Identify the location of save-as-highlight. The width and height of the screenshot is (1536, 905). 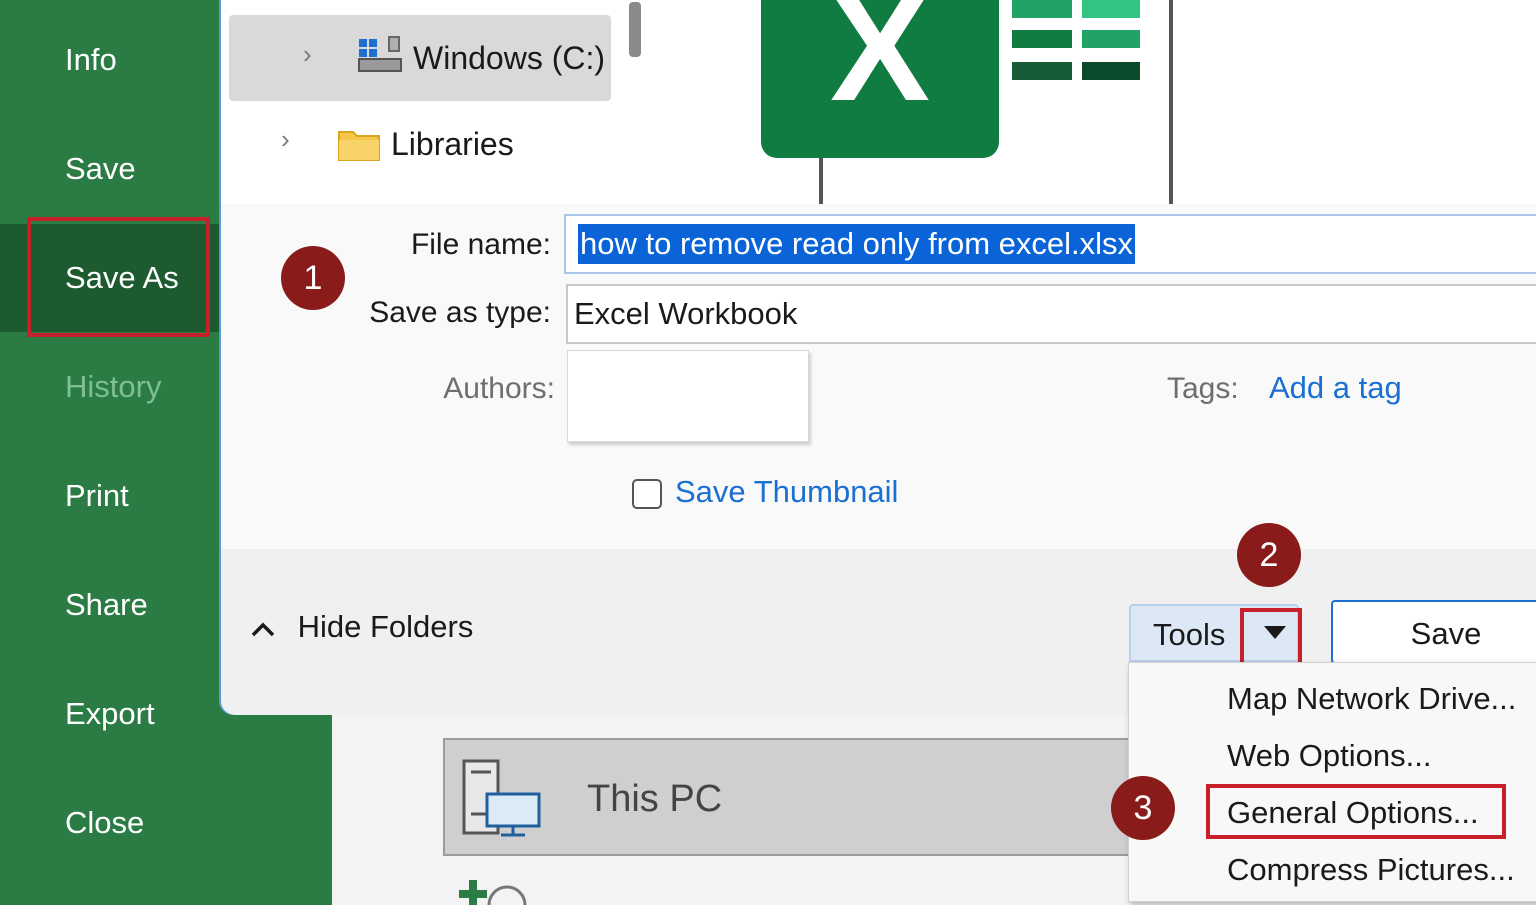
(118, 277).